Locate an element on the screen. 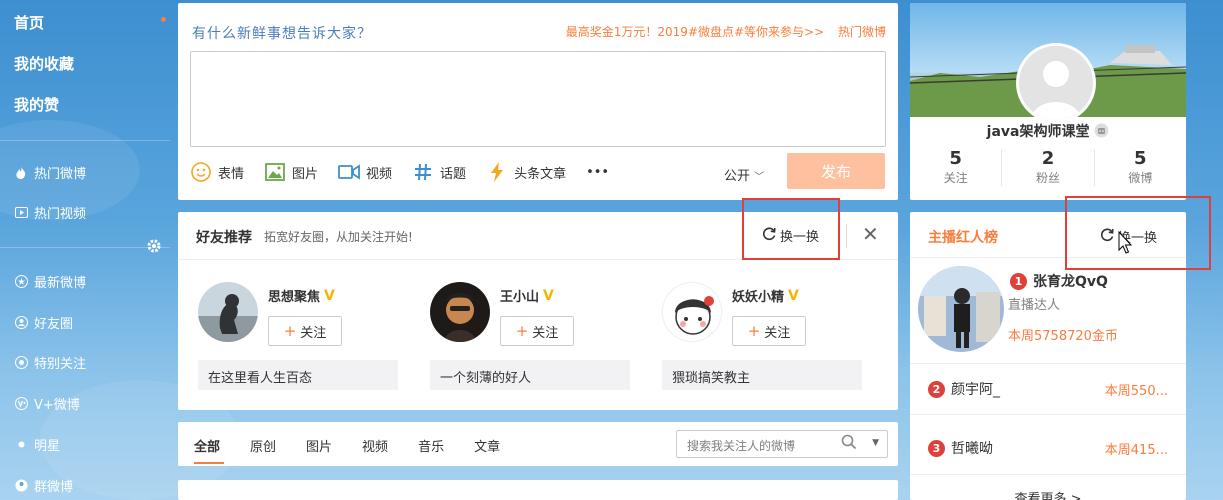  sidebar-item-label: 明星 is located at coordinates (47, 446).